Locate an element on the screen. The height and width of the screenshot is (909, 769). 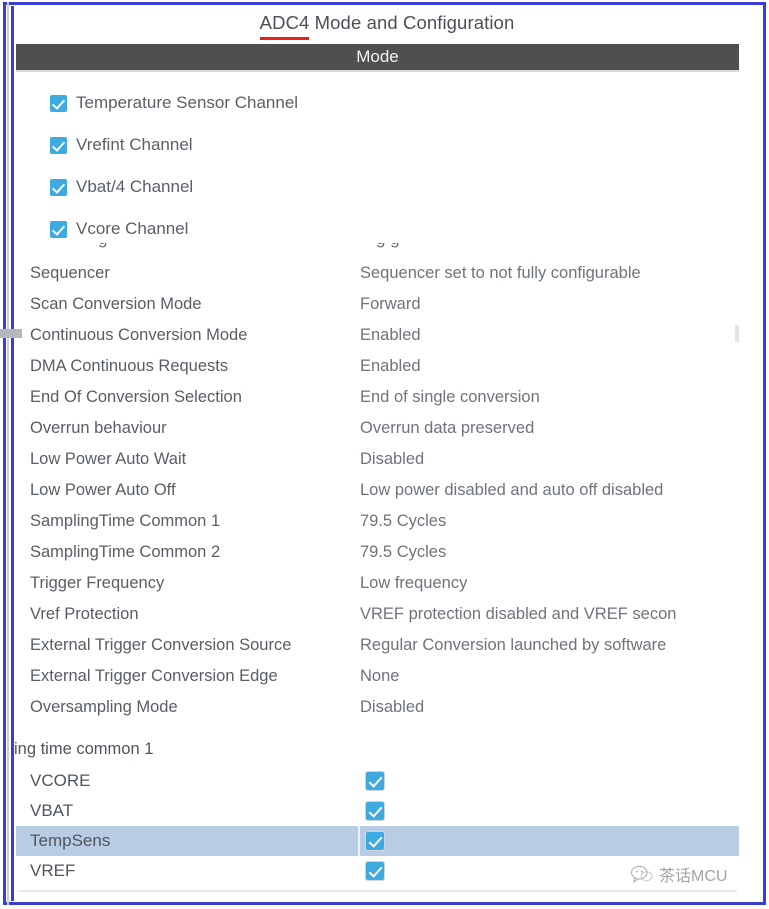
parameter-row: Oversampling Mode Disabled is located at coordinates (377, 707).